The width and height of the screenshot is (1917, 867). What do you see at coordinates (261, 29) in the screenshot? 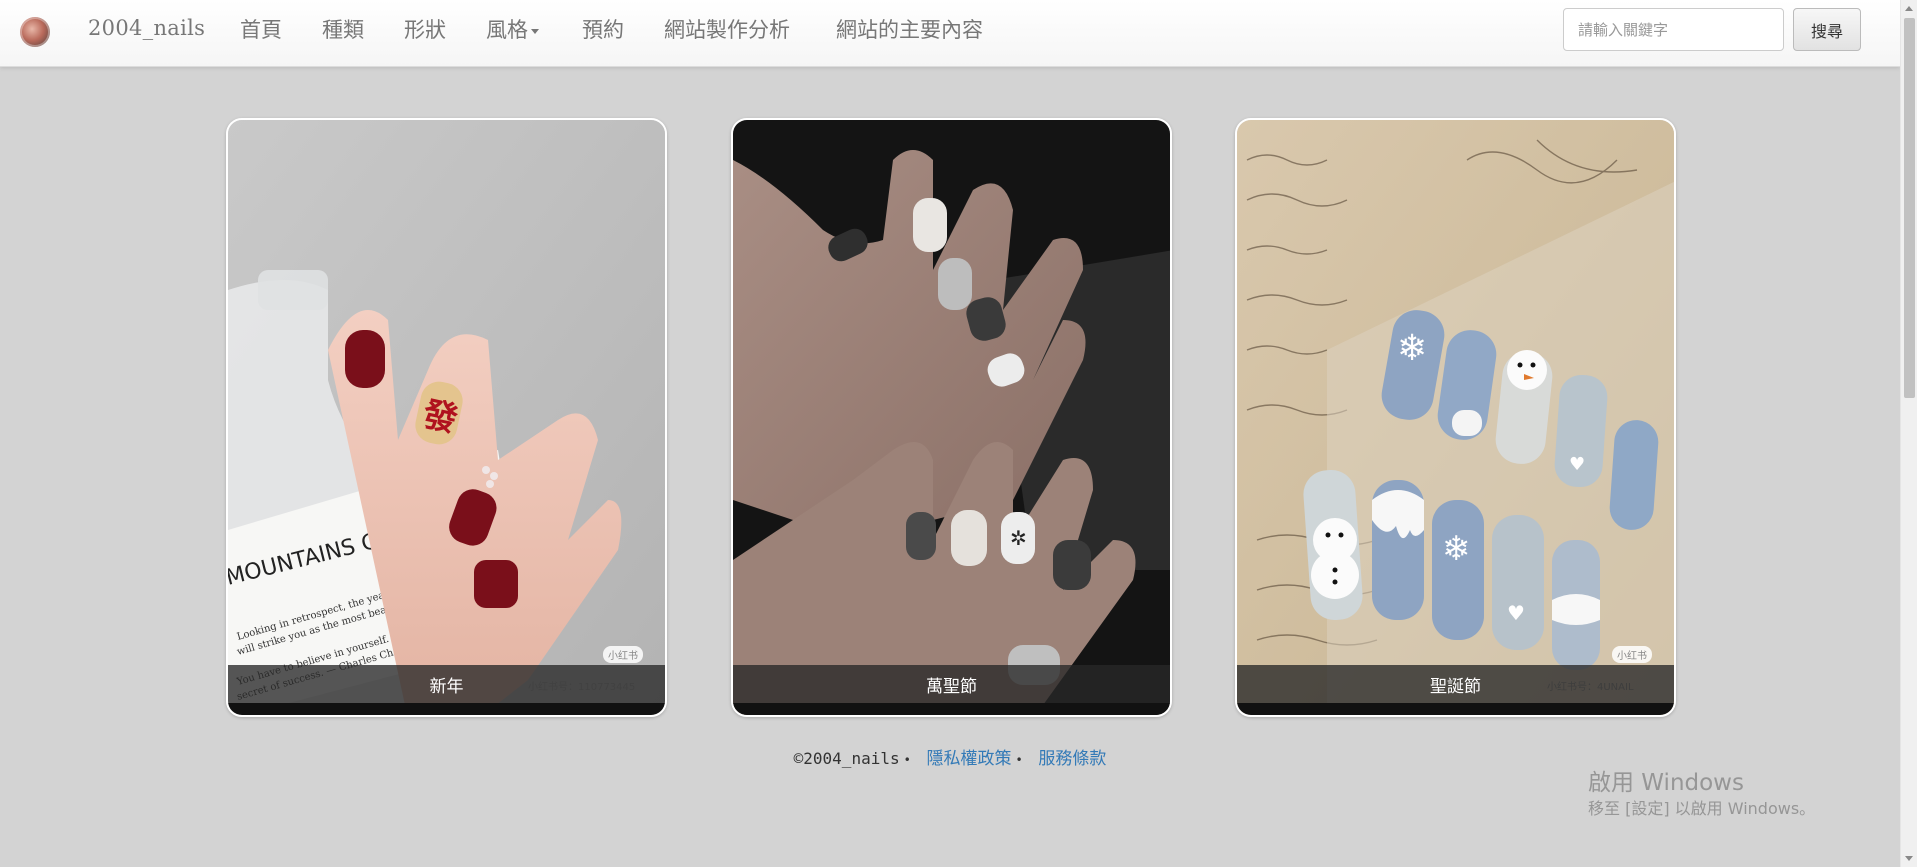
I see `nav-home: 首頁` at bounding box center [261, 29].